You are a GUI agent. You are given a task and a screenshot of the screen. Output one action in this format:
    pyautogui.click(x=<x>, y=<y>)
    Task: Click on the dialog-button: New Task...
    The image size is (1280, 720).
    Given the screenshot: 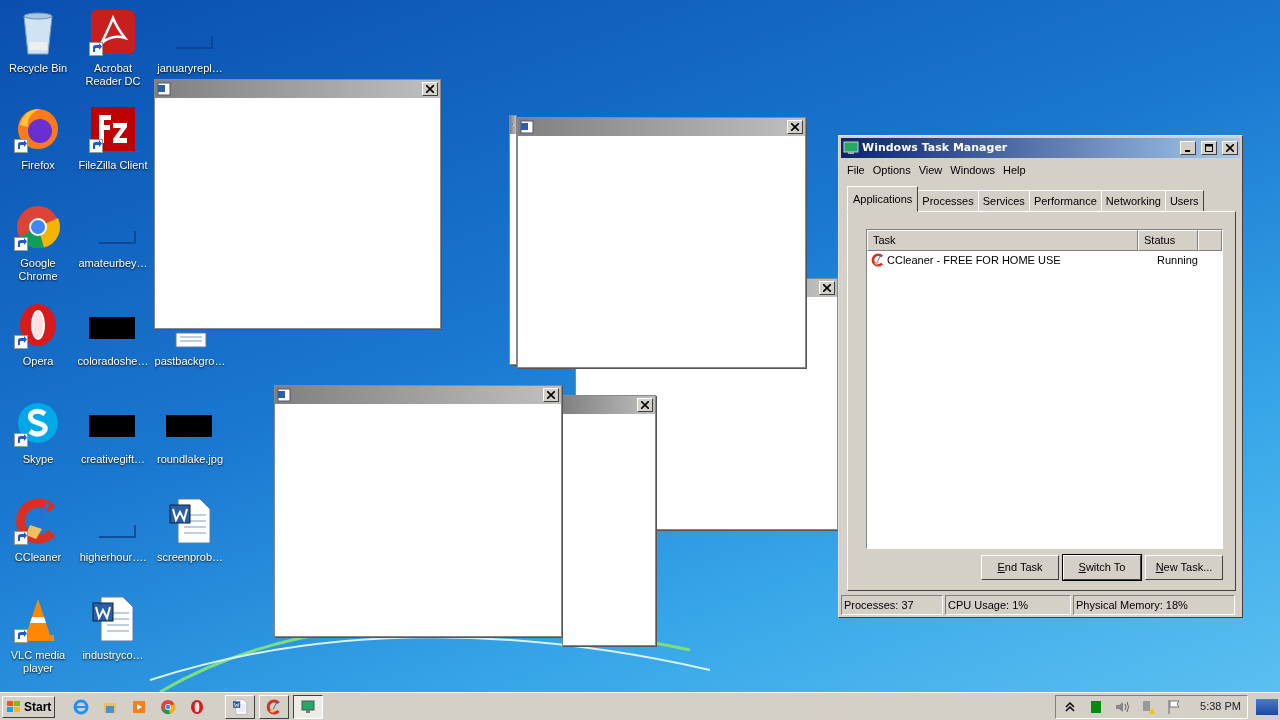 What is the action you would take?
    pyautogui.click(x=1184, y=567)
    